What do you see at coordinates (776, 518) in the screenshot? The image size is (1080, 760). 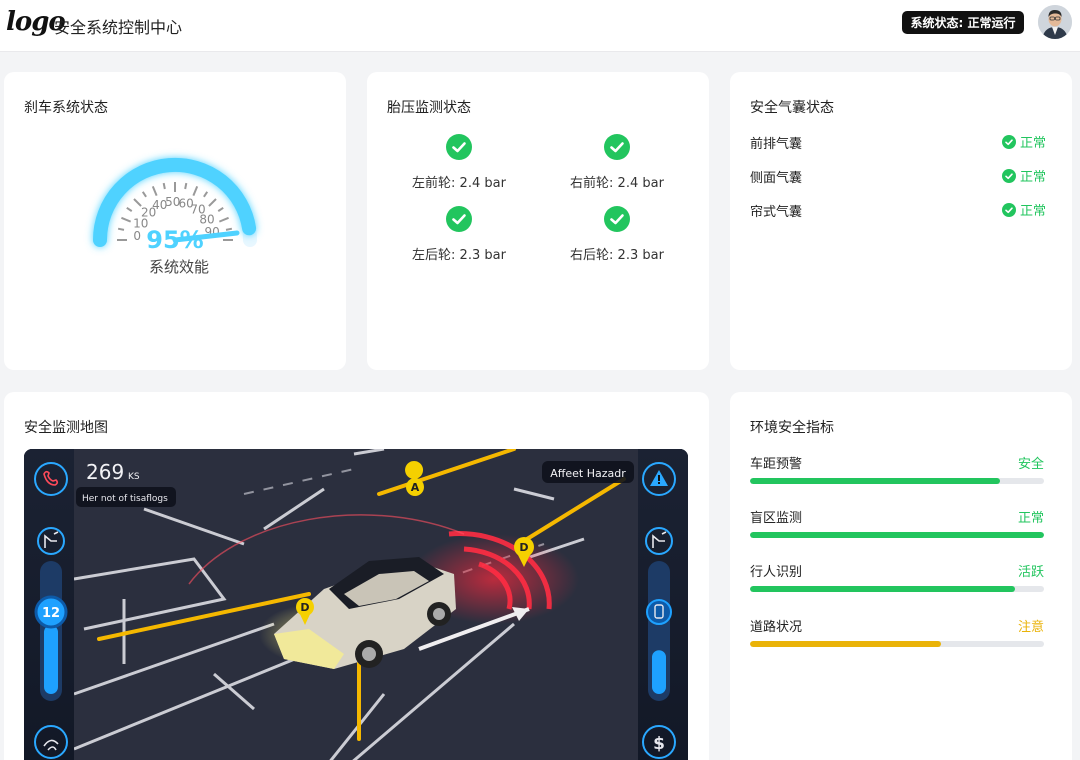 I see `env-label: 盲区监测` at bounding box center [776, 518].